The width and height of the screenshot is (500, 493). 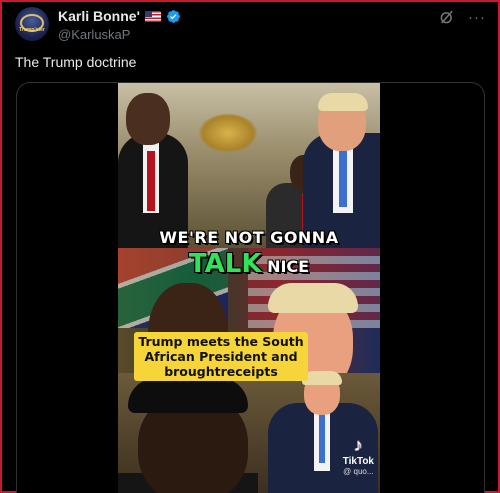 I want to click on video-caption-line2: TALK NICE, so click(x=249, y=264).